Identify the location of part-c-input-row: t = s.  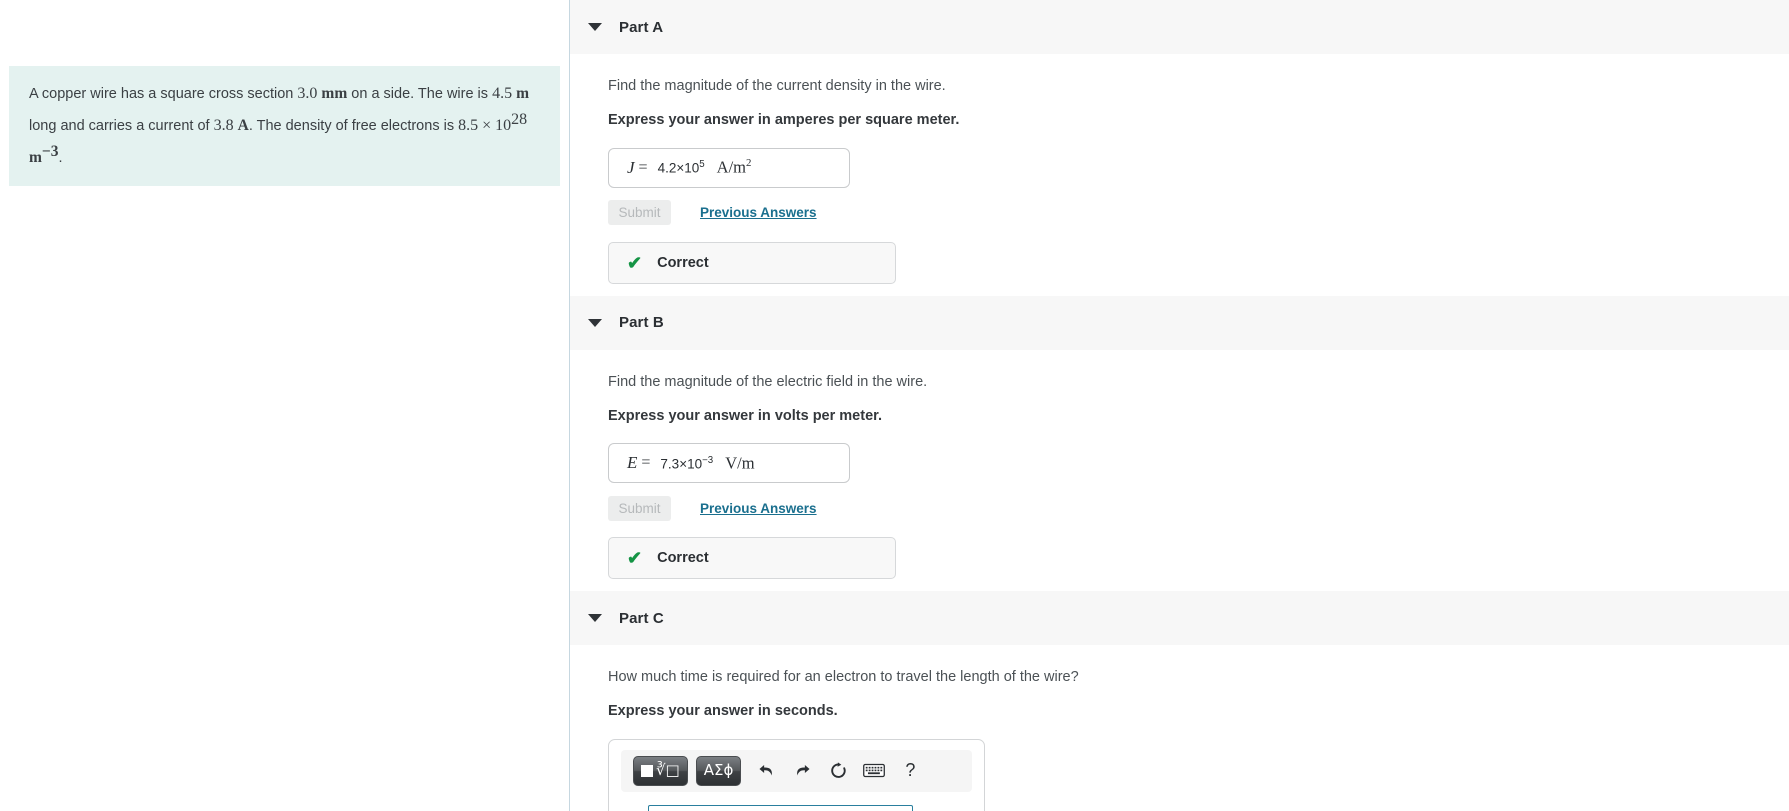
(796, 807).